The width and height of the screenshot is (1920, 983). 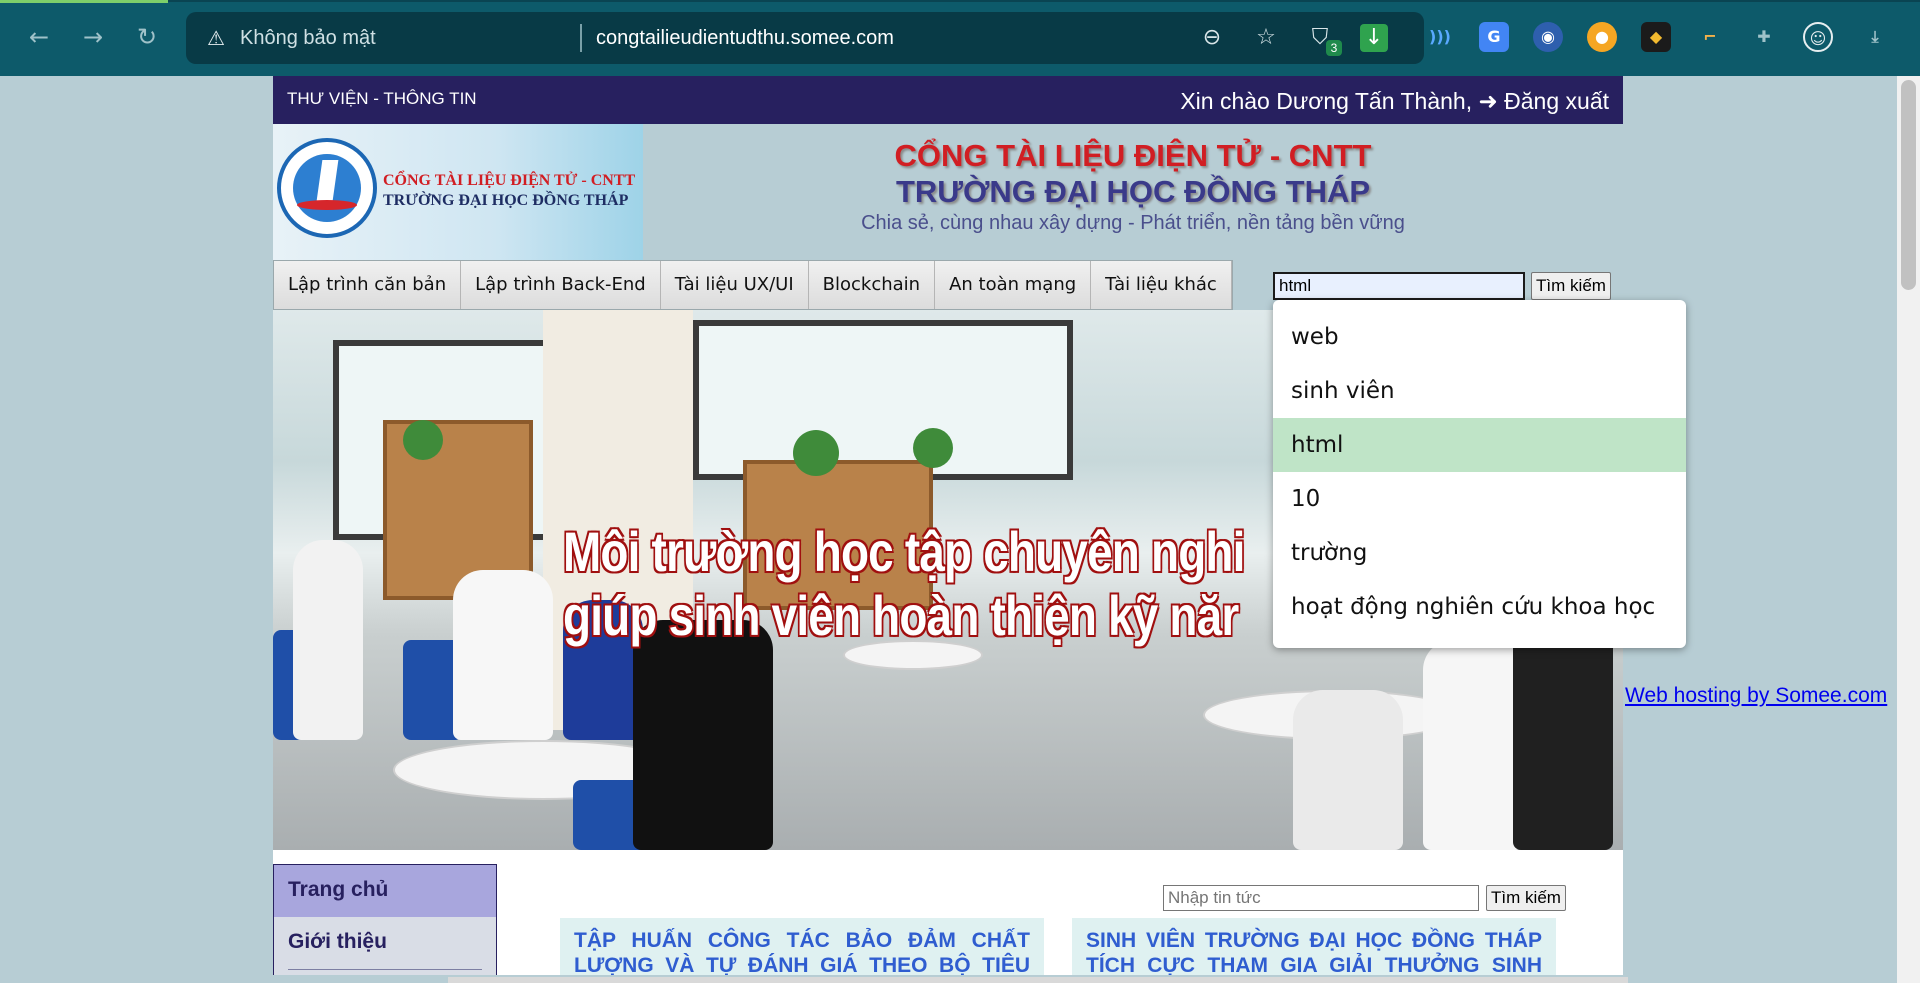 I want to click on menu-item-uxui: Tài liệu UX/UI, so click(x=735, y=285).